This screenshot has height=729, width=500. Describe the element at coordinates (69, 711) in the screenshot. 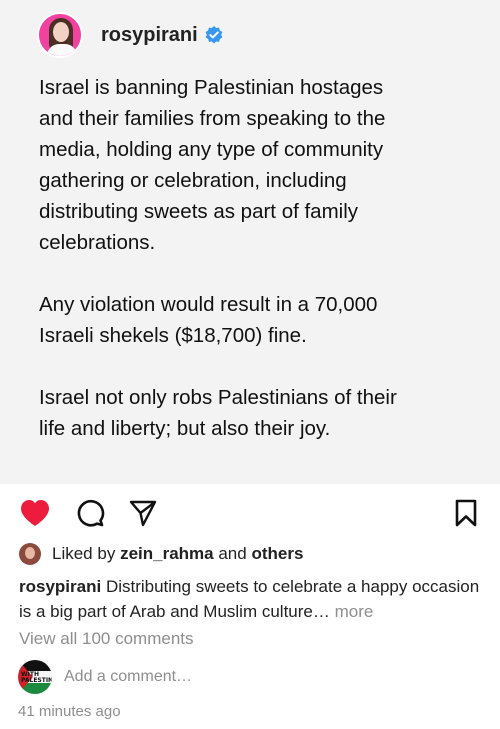

I see `post-timestamp: 41 minutes ago` at that location.